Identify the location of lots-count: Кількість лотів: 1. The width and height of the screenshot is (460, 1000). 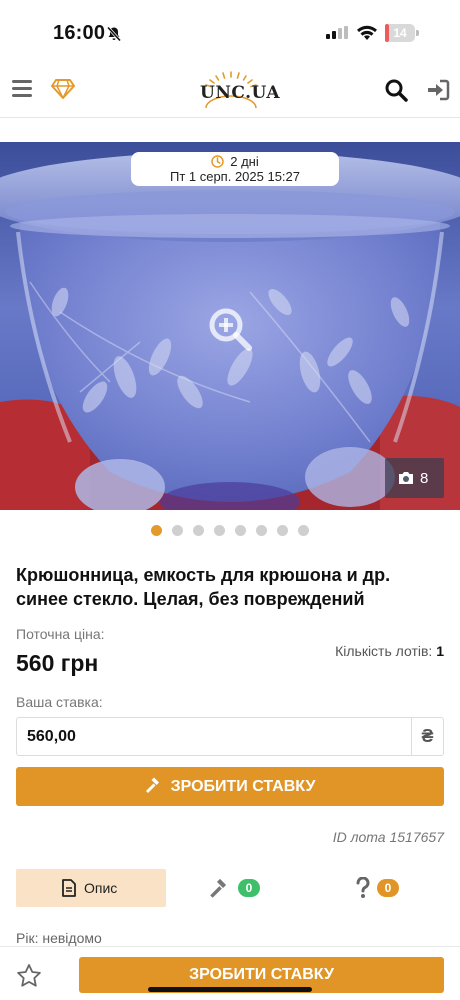
(389, 651).